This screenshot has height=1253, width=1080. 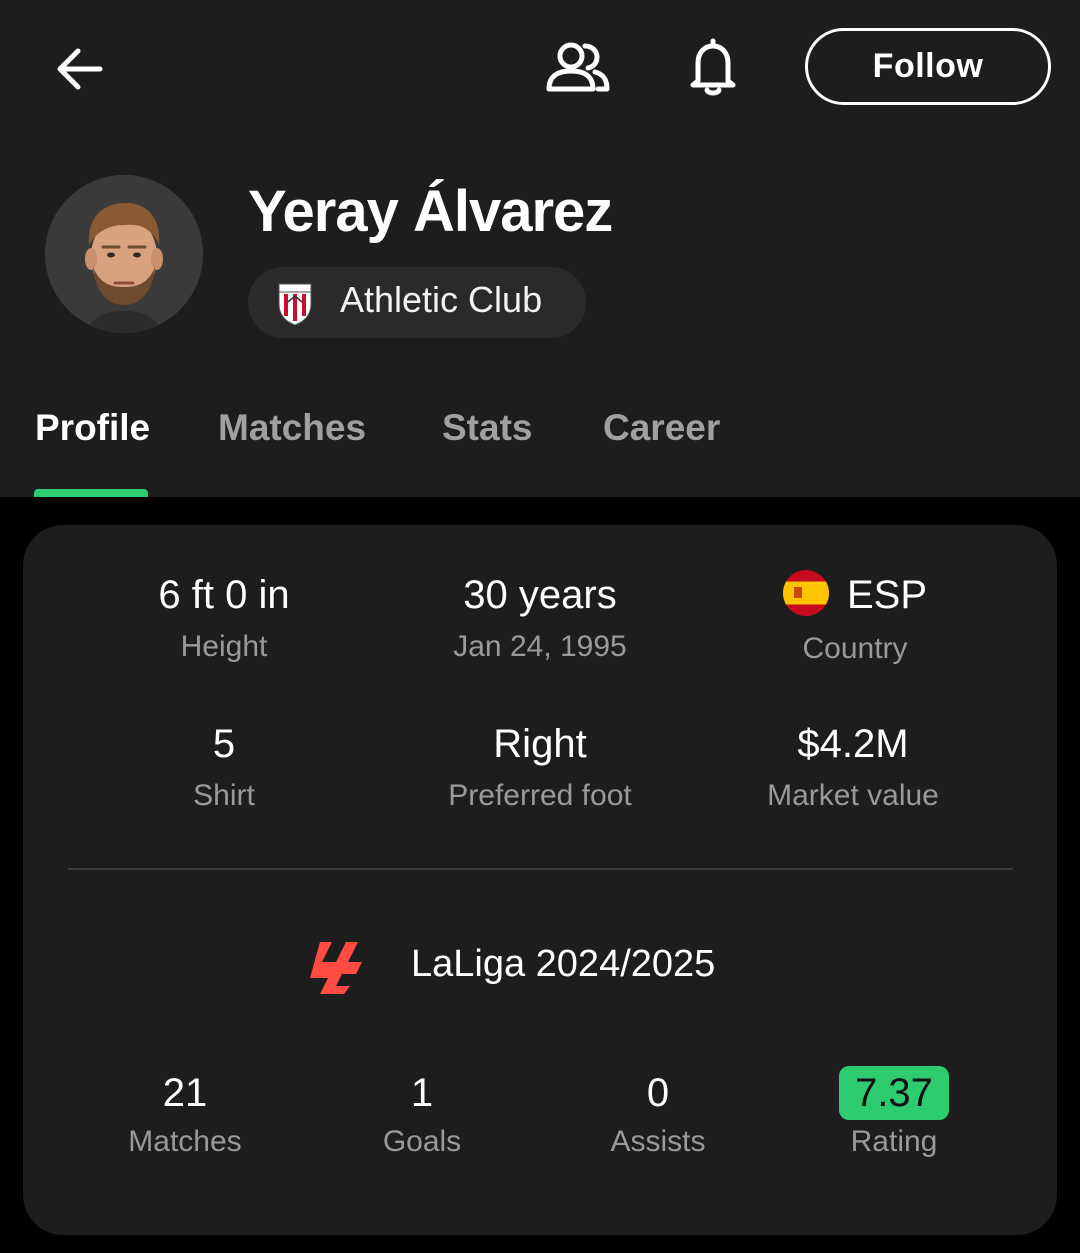 What do you see at coordinates (658, 1093) in the screenshot?
I see `assists-value: 0` at bounding box center [658, 1093].